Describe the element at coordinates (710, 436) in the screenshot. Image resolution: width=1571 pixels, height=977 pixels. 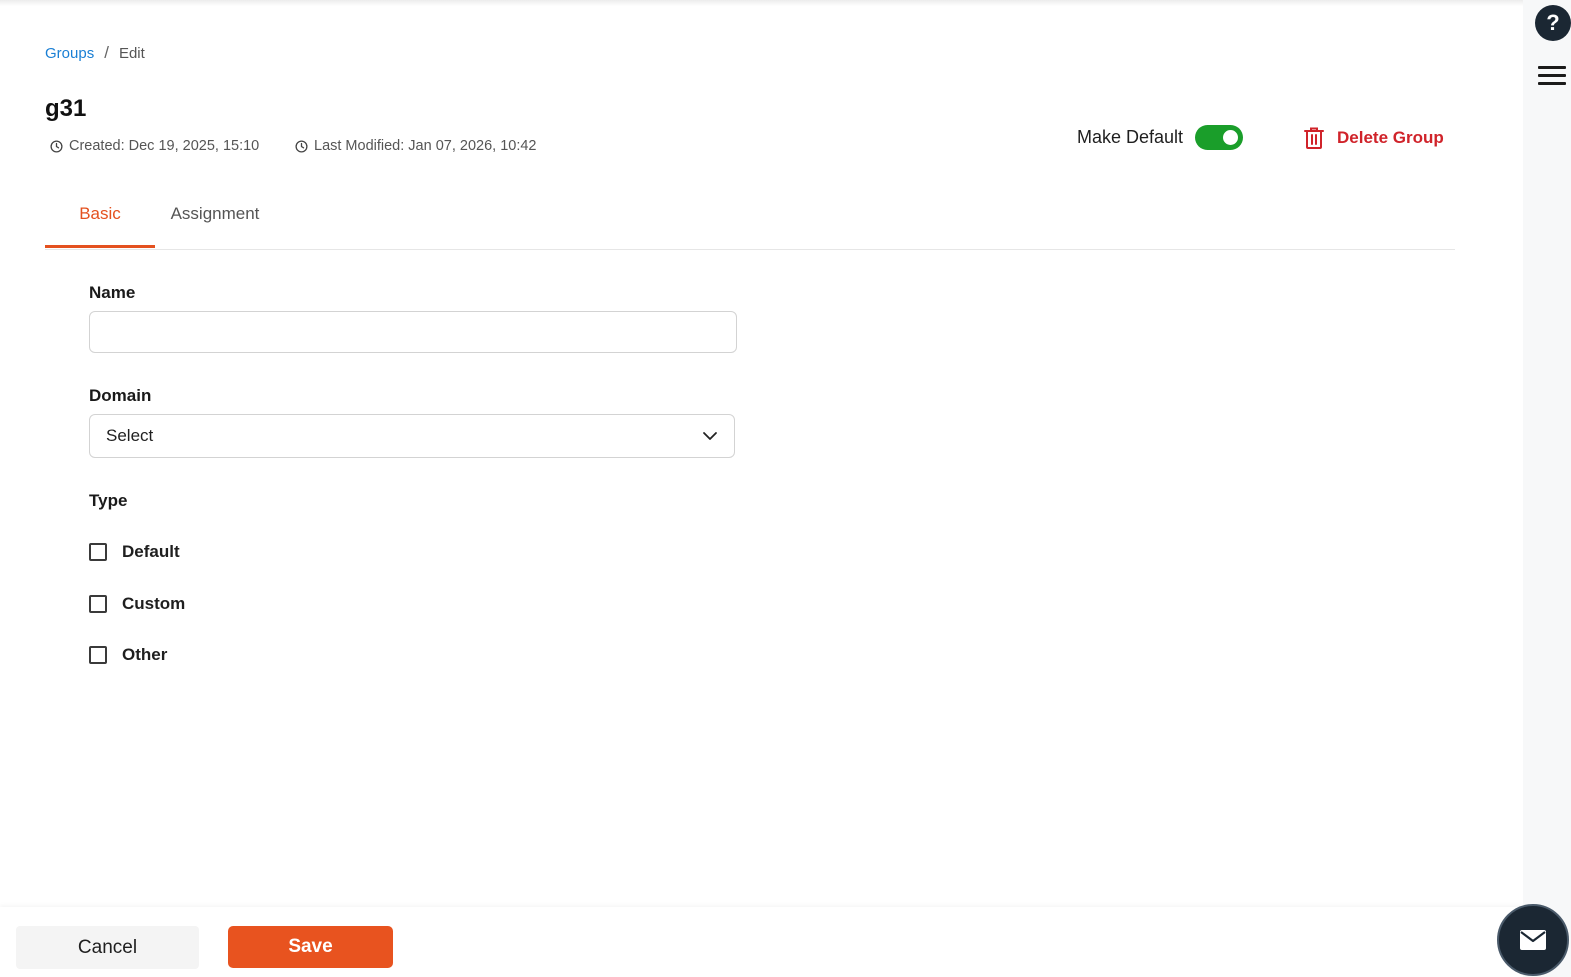
I see `chevron-down-icon` at that location.